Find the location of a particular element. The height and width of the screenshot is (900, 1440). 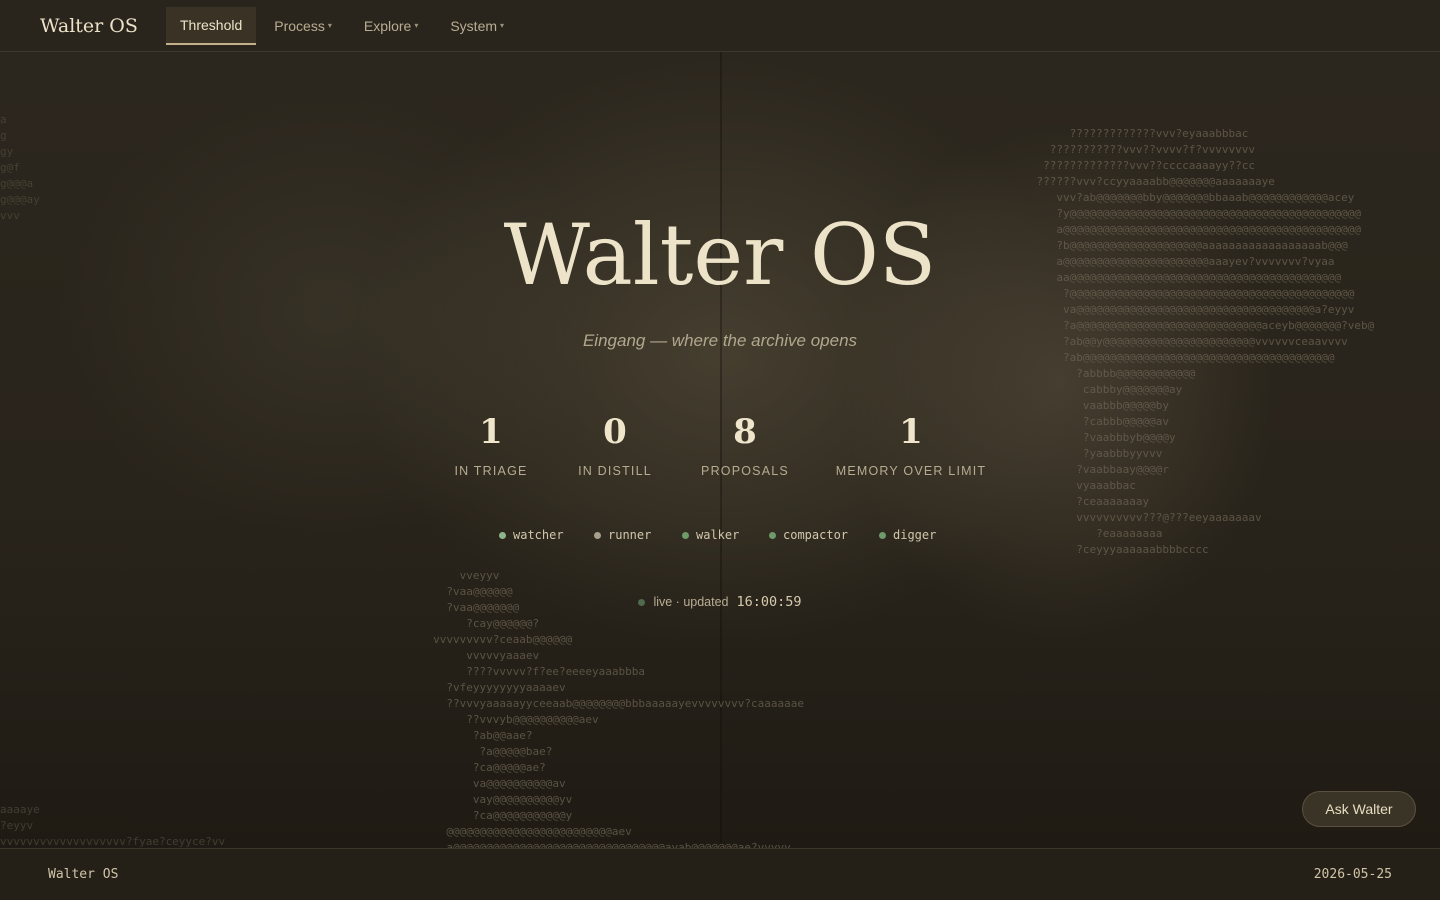

nav-item-threshold: Threshold is located at coordinates (211, 25).